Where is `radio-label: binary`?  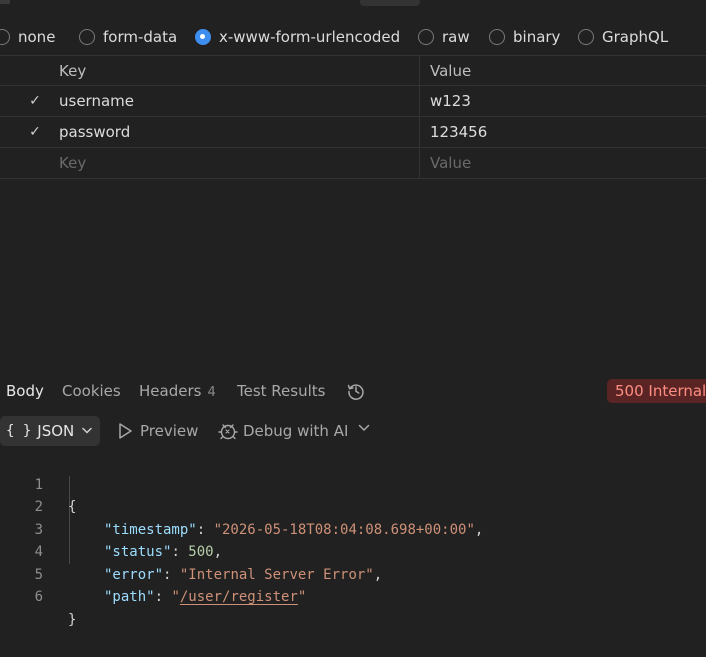
radio-label: binary is located at coordinates (537, 37).